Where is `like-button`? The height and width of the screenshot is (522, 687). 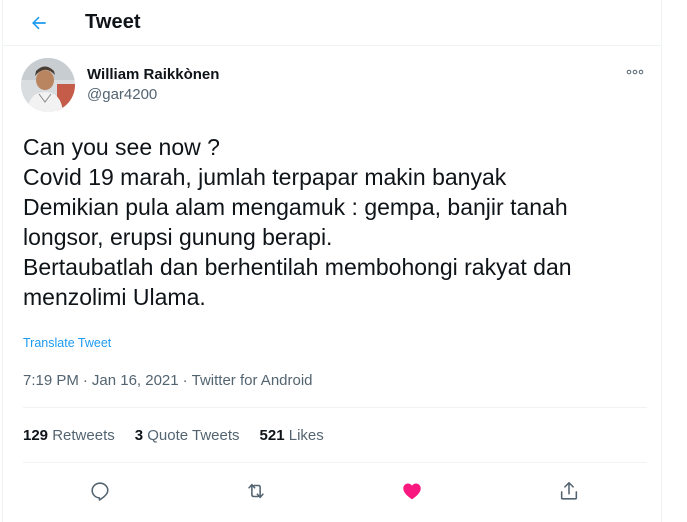 like-button is located at coordinates (412, 491).